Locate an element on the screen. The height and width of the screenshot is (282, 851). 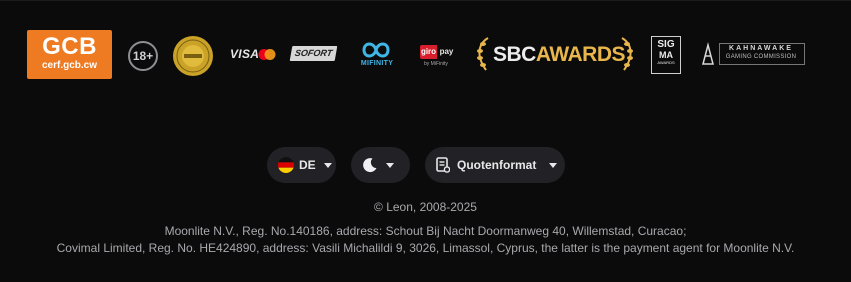
age-restriction-badge: 18+ is located at coordinates (143, 56).